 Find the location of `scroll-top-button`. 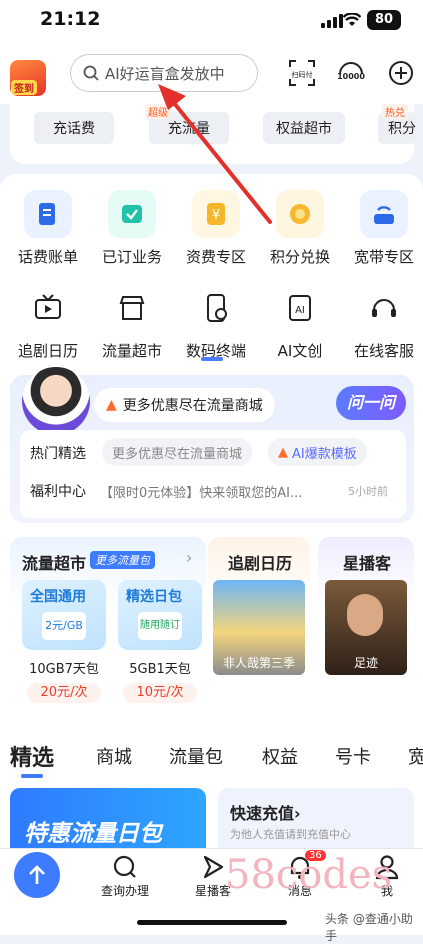

scroll-top-button is located at coordinates (37, 875).